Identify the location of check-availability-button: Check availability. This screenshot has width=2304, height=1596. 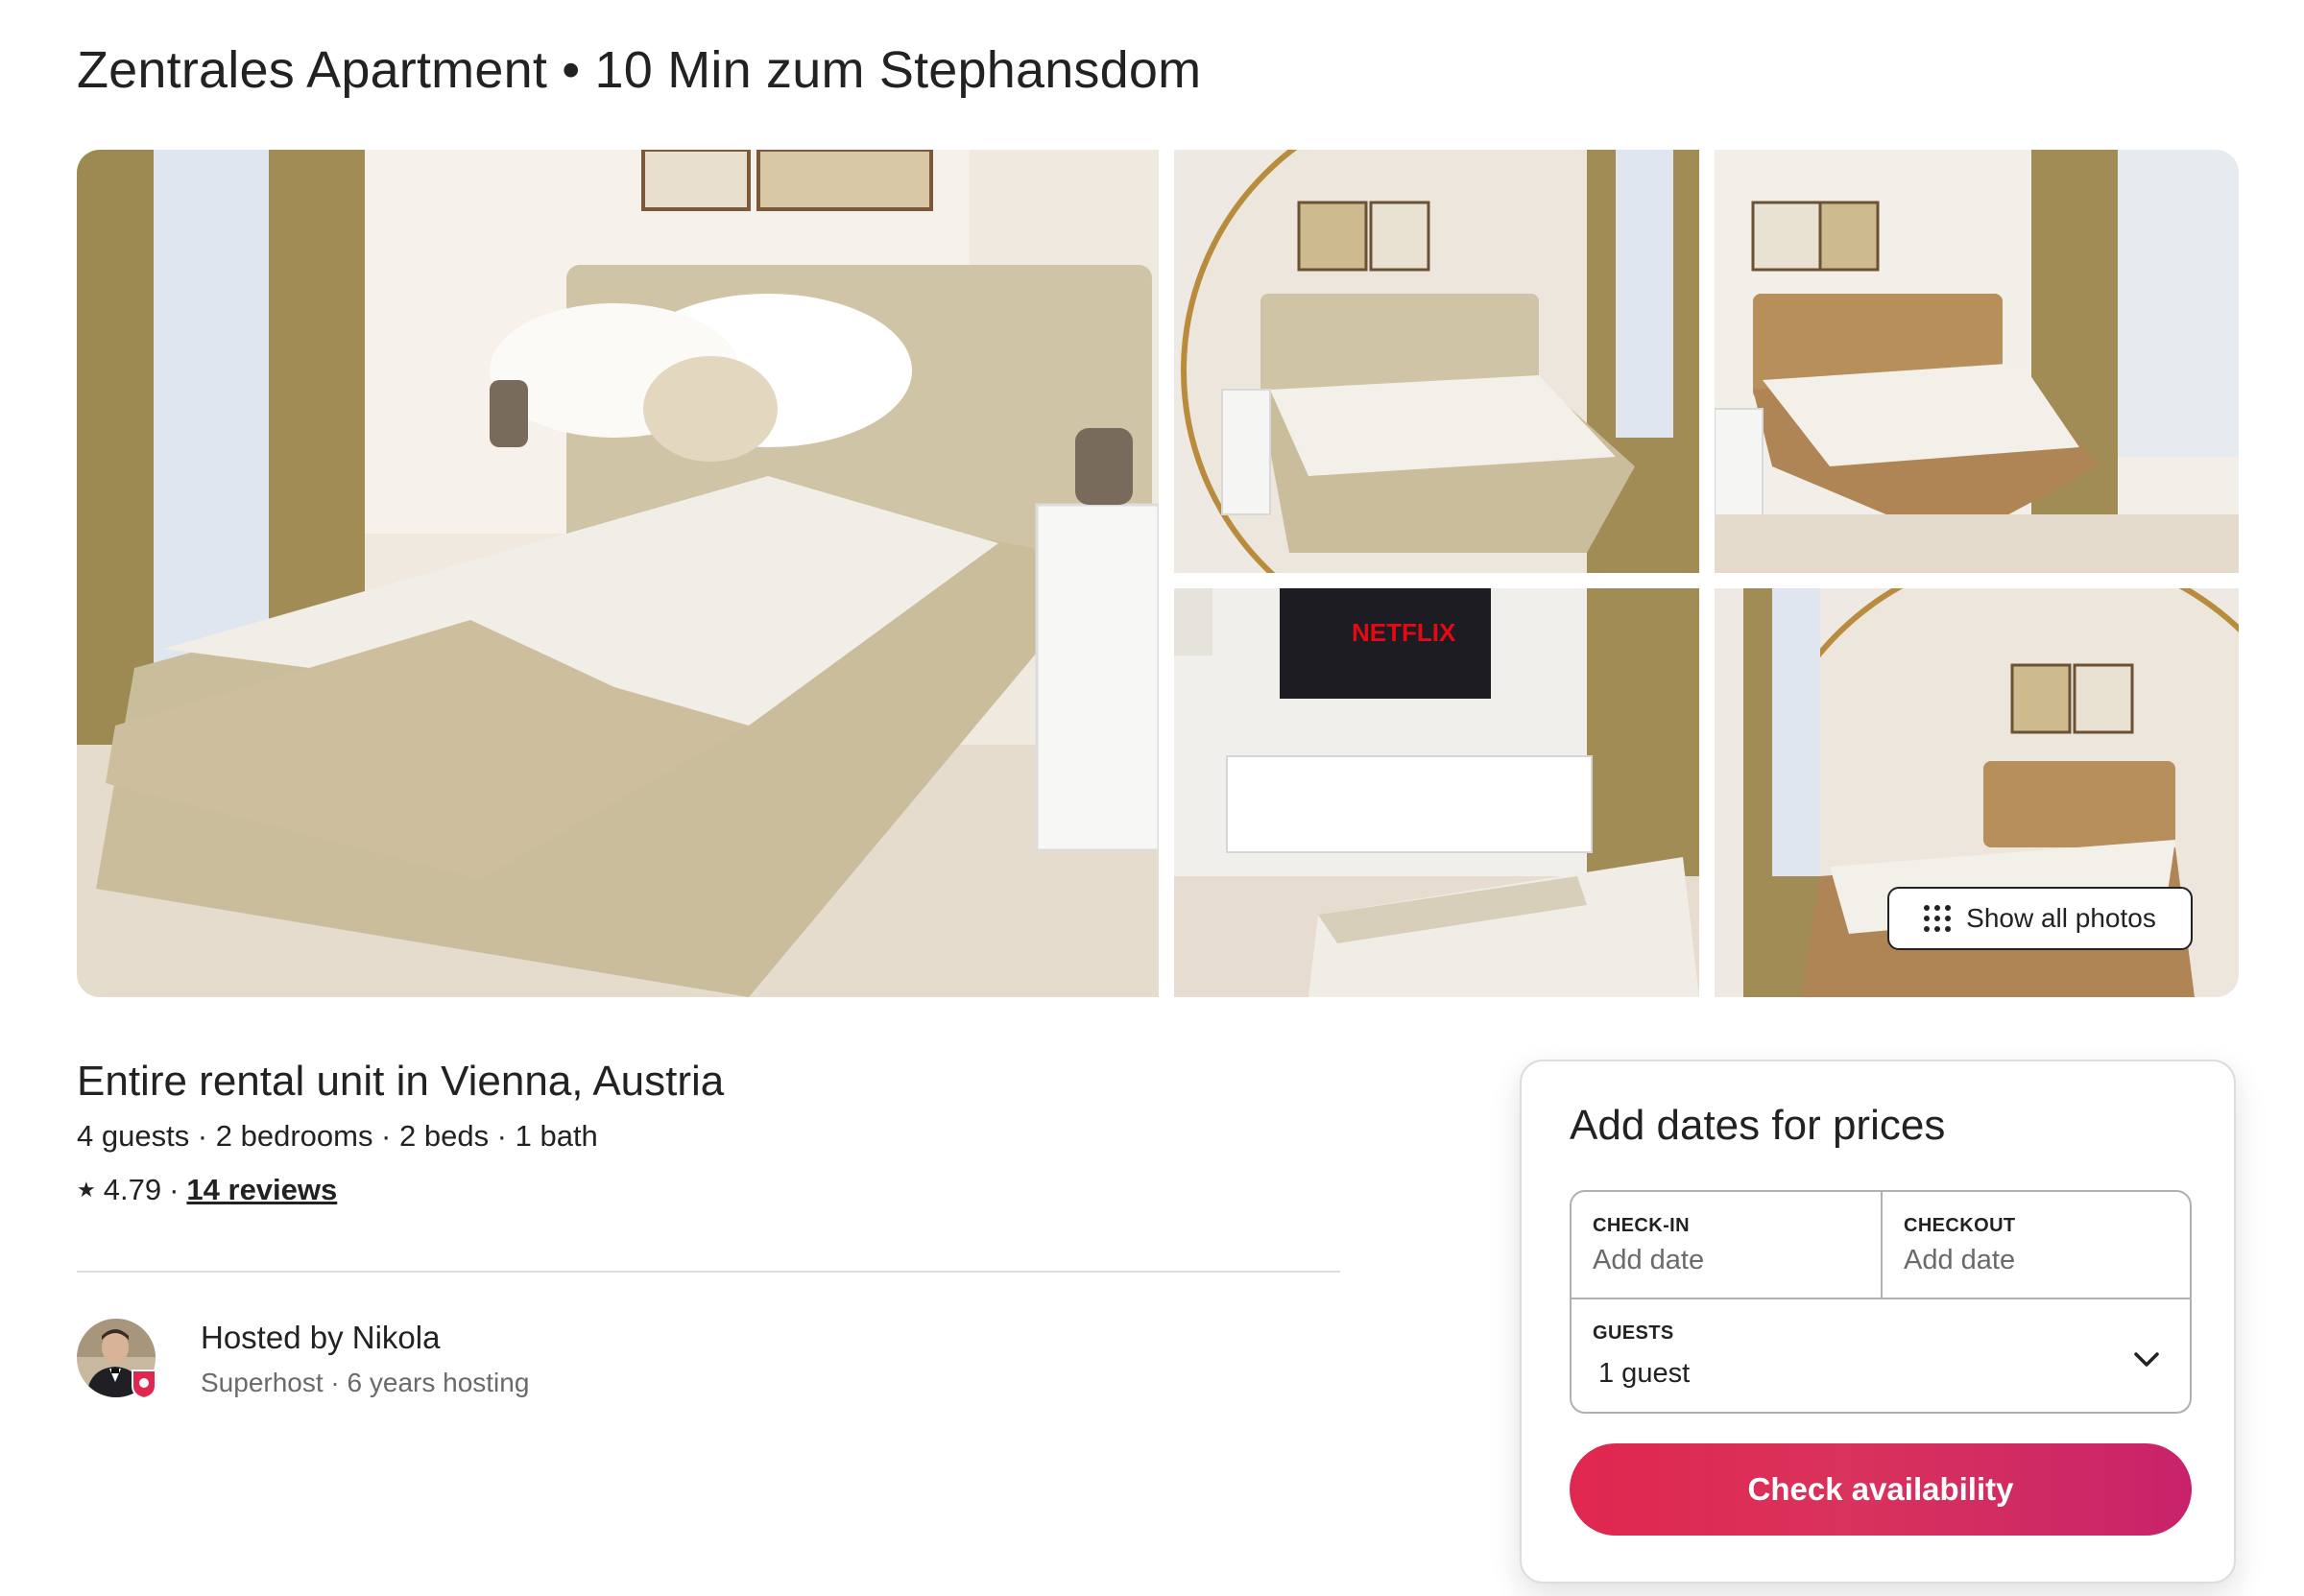
(1881, 1489).